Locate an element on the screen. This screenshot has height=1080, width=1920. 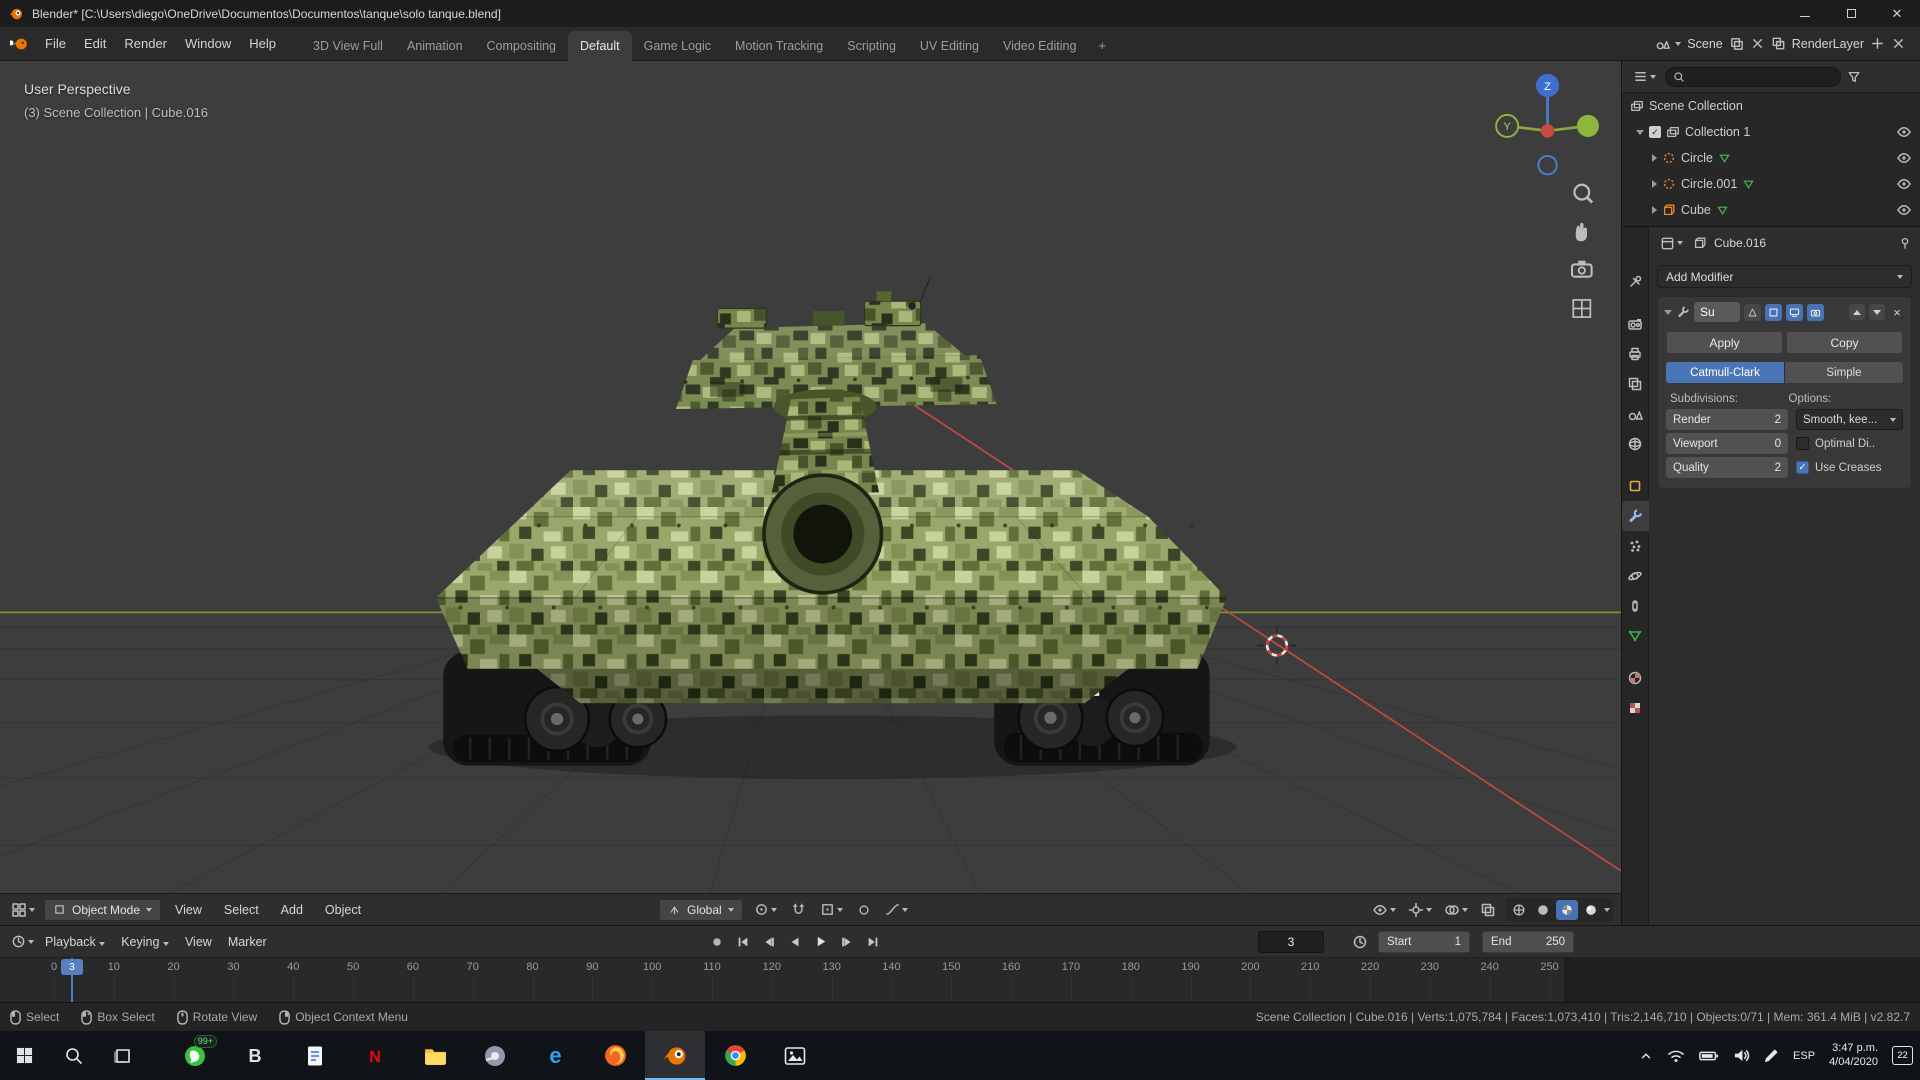
taskbar-chat-app: 99+ is located at coordinates (195, 1055).